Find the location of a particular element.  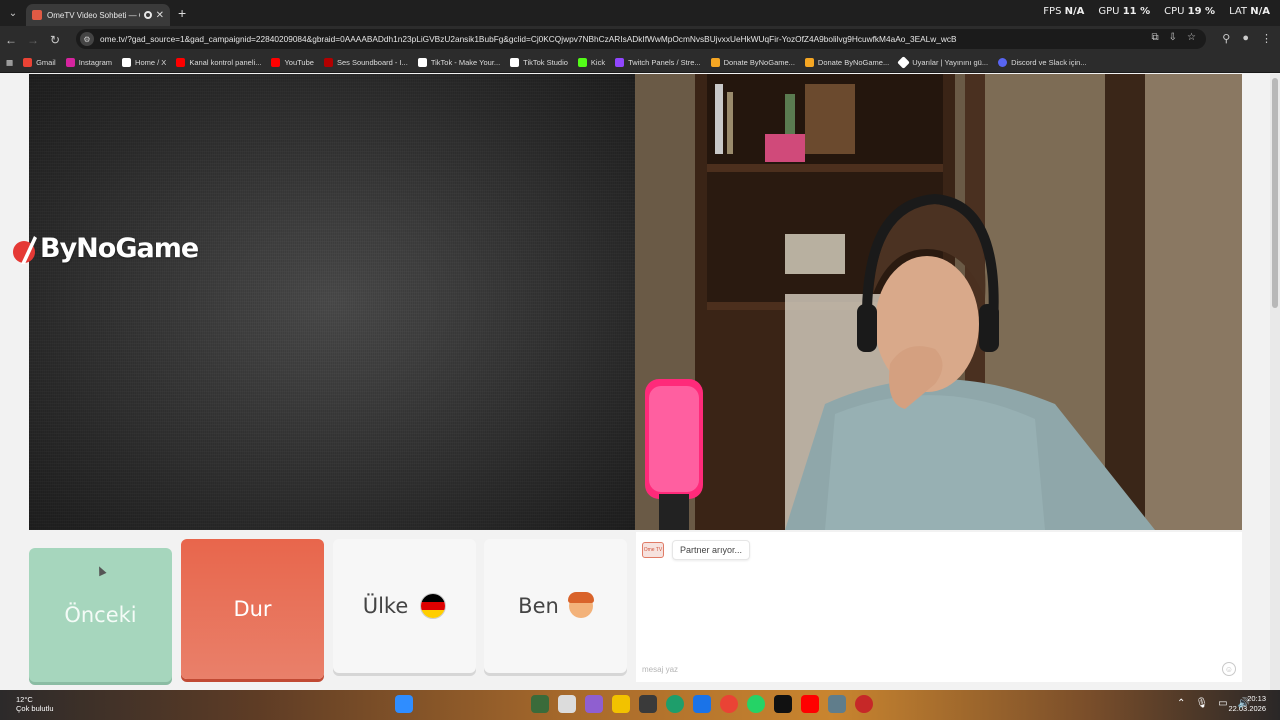

clock: 20:13 22.03.2026 is located at coordinates (1247, 704).